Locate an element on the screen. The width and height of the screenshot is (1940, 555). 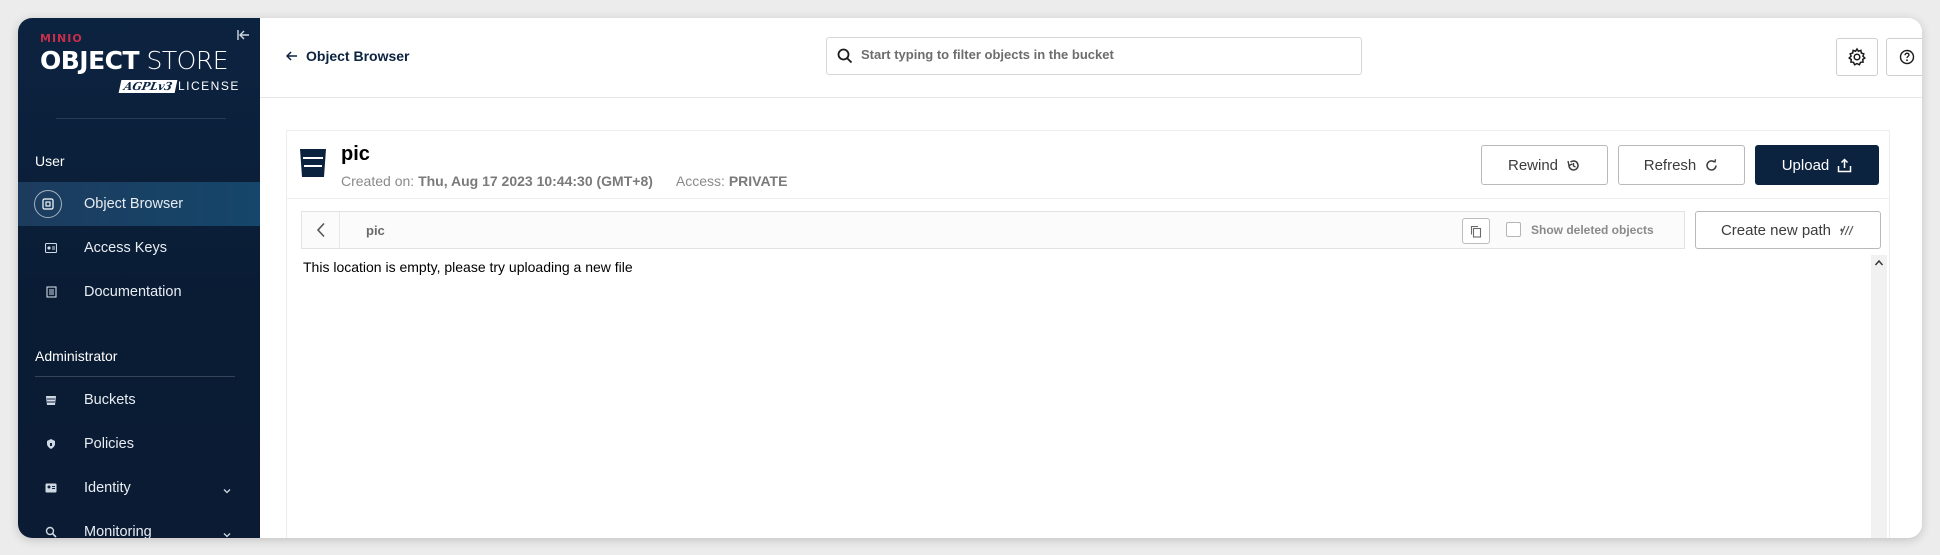
path-back-button is located at coordinates (321, 230).